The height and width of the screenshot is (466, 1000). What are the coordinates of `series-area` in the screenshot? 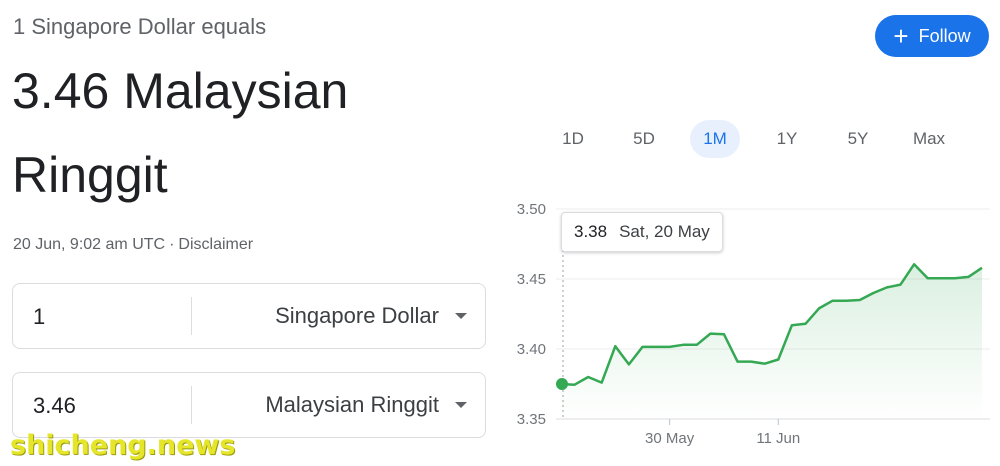 It's located at (771, 341).